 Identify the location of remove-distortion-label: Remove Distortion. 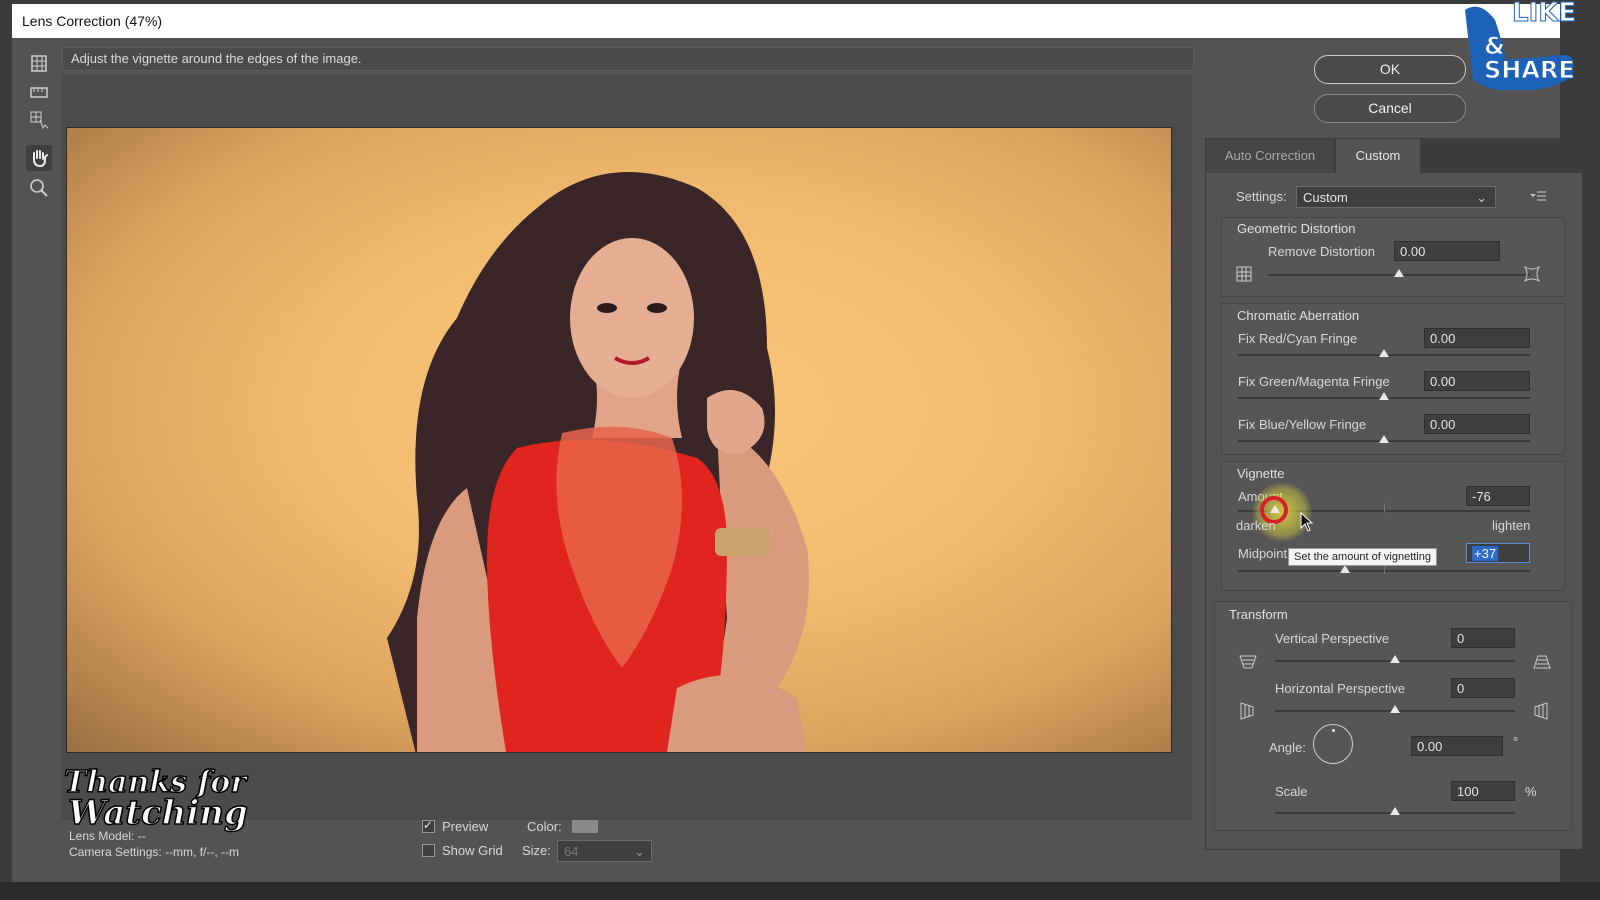
(1321, 251).